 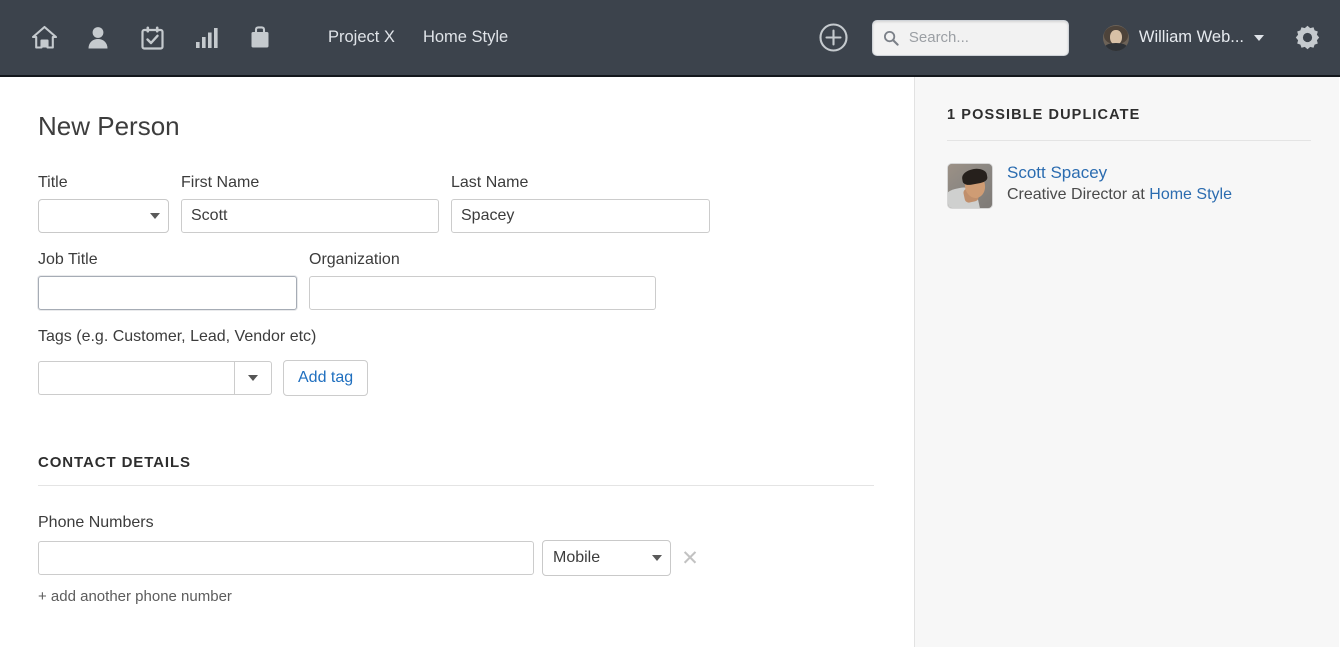 What do you see at coordinates (167, 293) in the screenshot?
I see `job-title-input` at bounding box center [167, 293].